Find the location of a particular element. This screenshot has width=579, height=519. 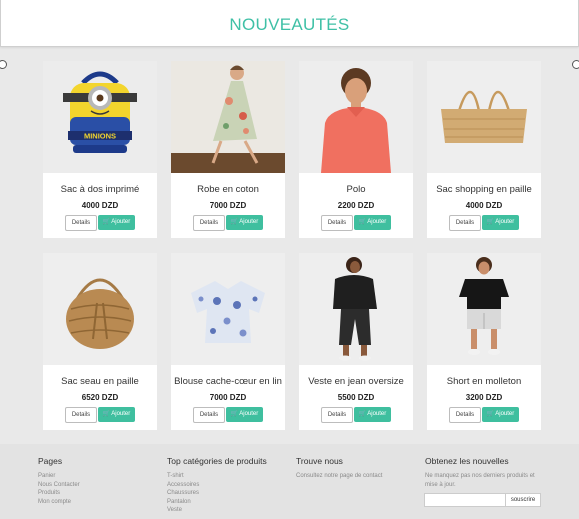

product-name: Blouse cache-cœur en lin is located at coordinates (228, 381).